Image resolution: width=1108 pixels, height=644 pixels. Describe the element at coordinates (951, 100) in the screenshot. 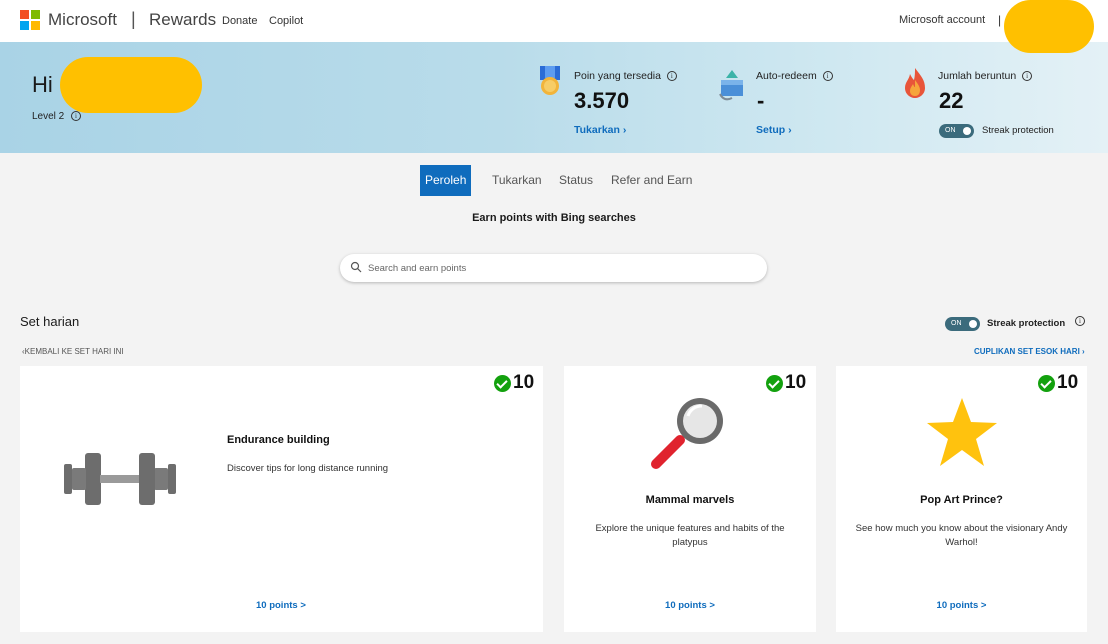

I see `streak-count-value: 22` at that location.